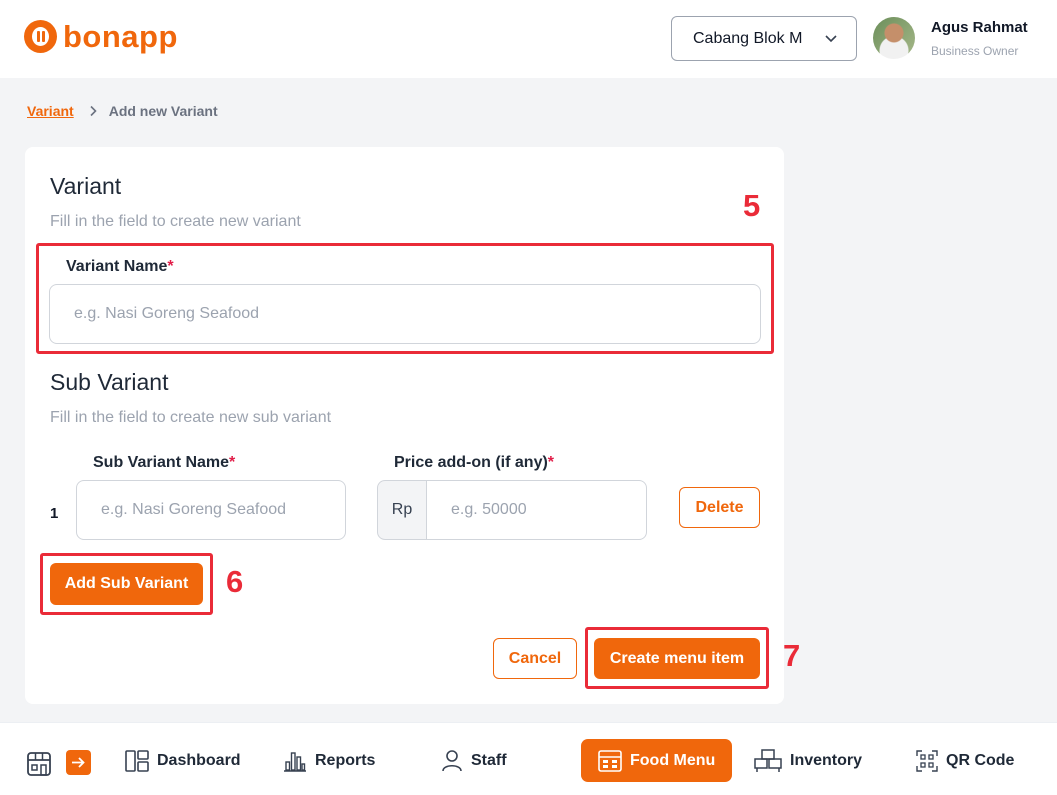 This screenshot has width=1057, height=795. What do you see at coordinates (175, 221) in the screenshot?
I see `variant-section-subtitle: Fill in the field to create new variant` at bounding box center [175, 221].